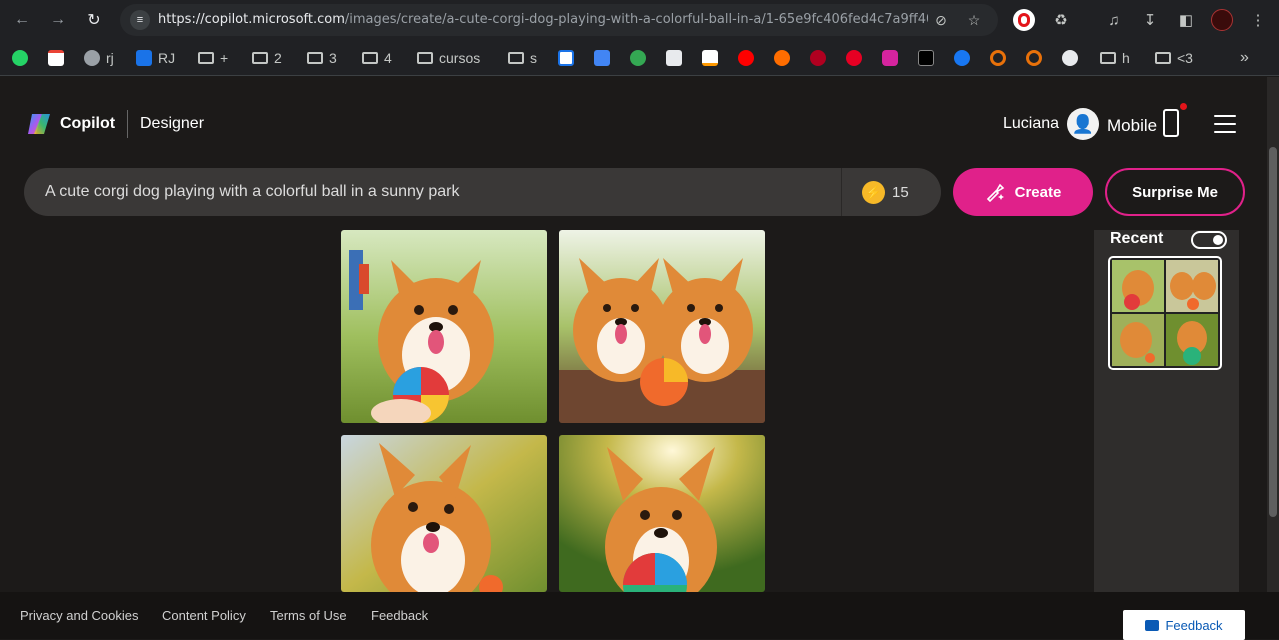  I want to click on bookmark-label: <3, so click(1185, 58).